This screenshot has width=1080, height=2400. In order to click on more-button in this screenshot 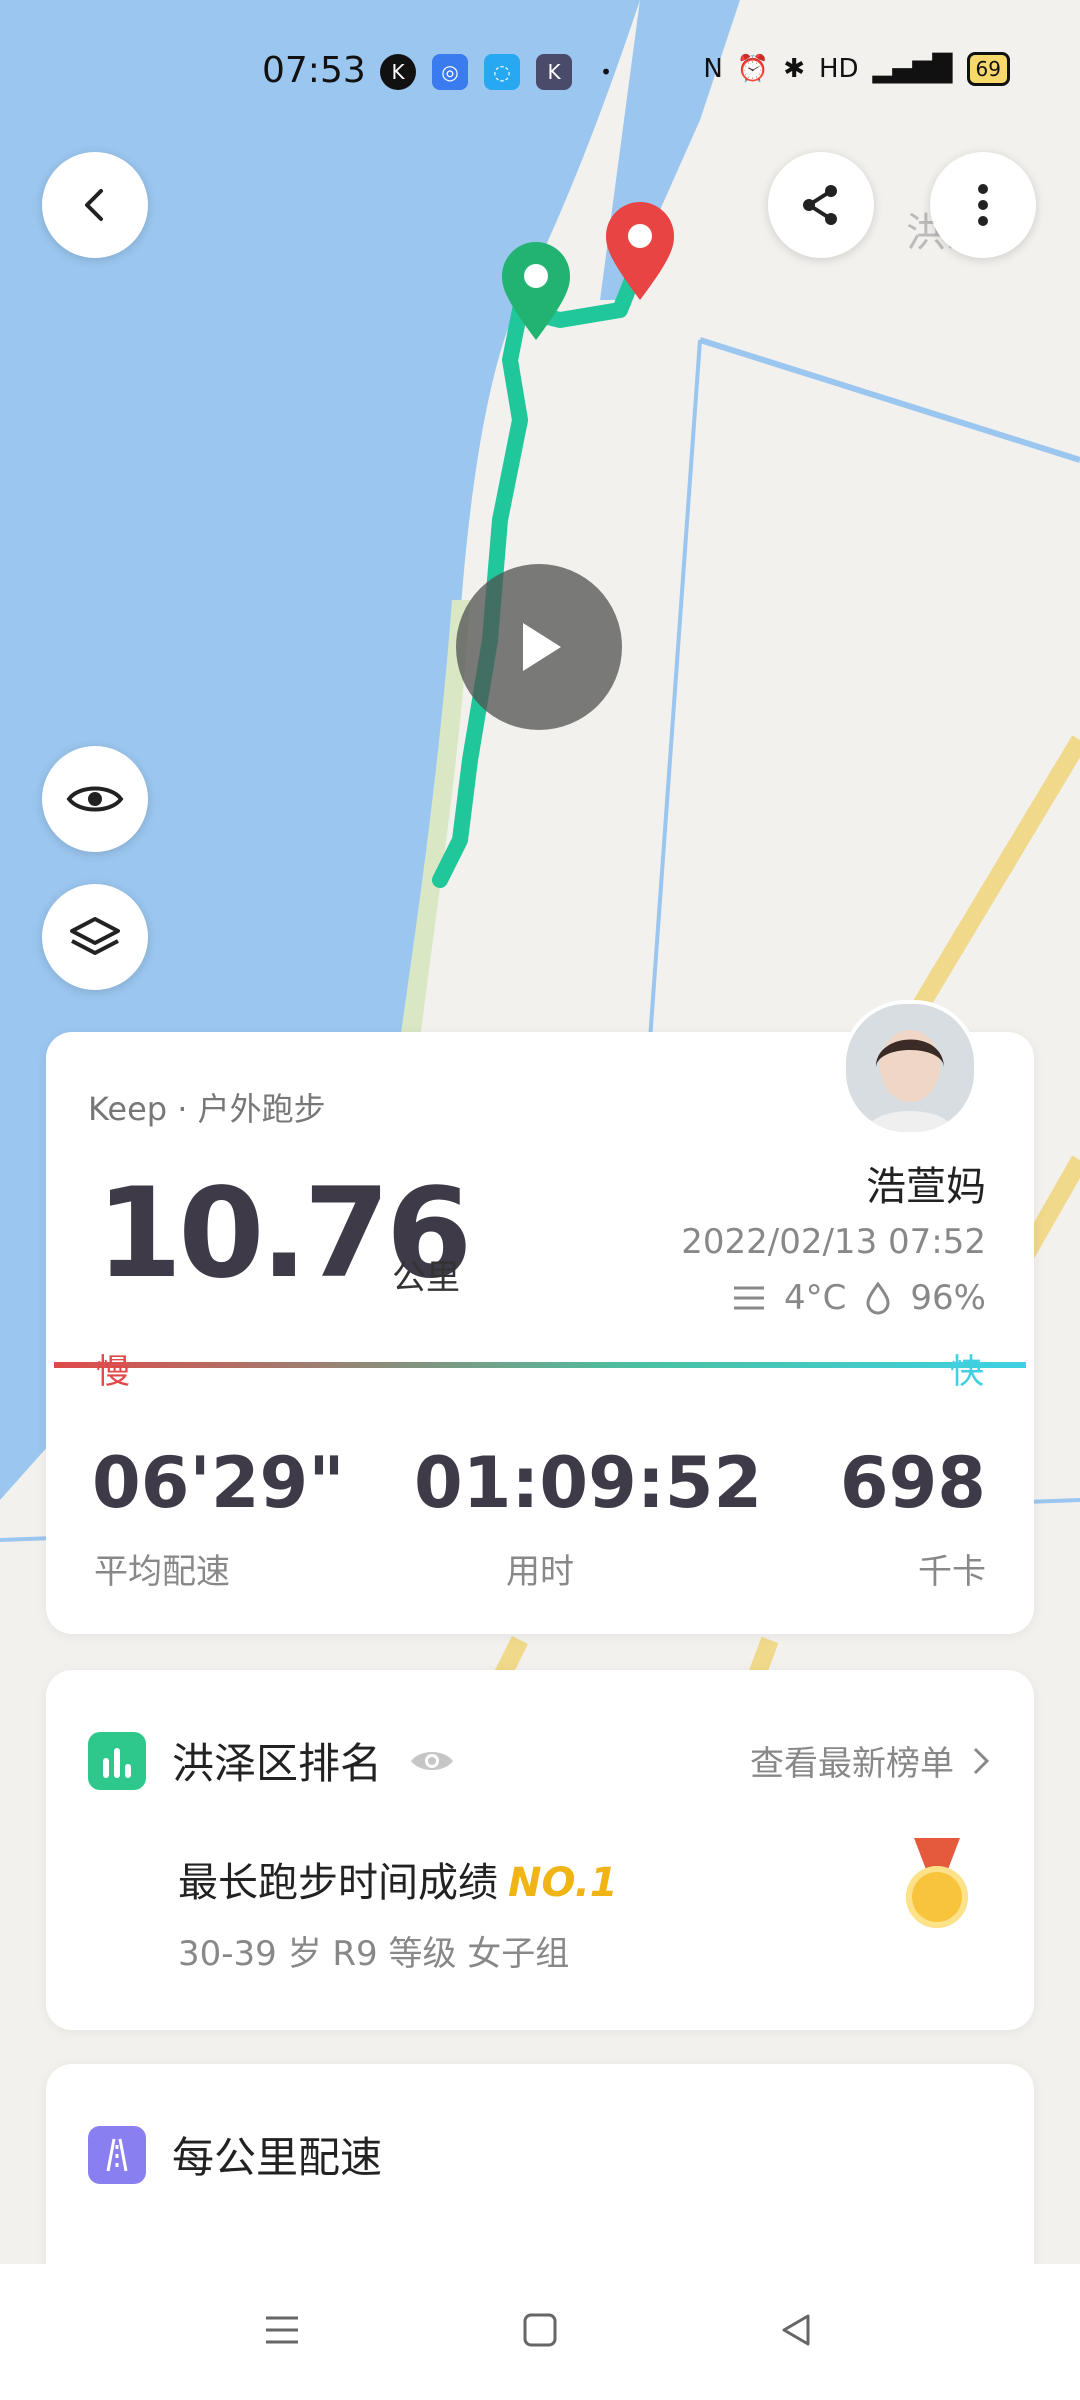, I will do `click(983, 205)`.